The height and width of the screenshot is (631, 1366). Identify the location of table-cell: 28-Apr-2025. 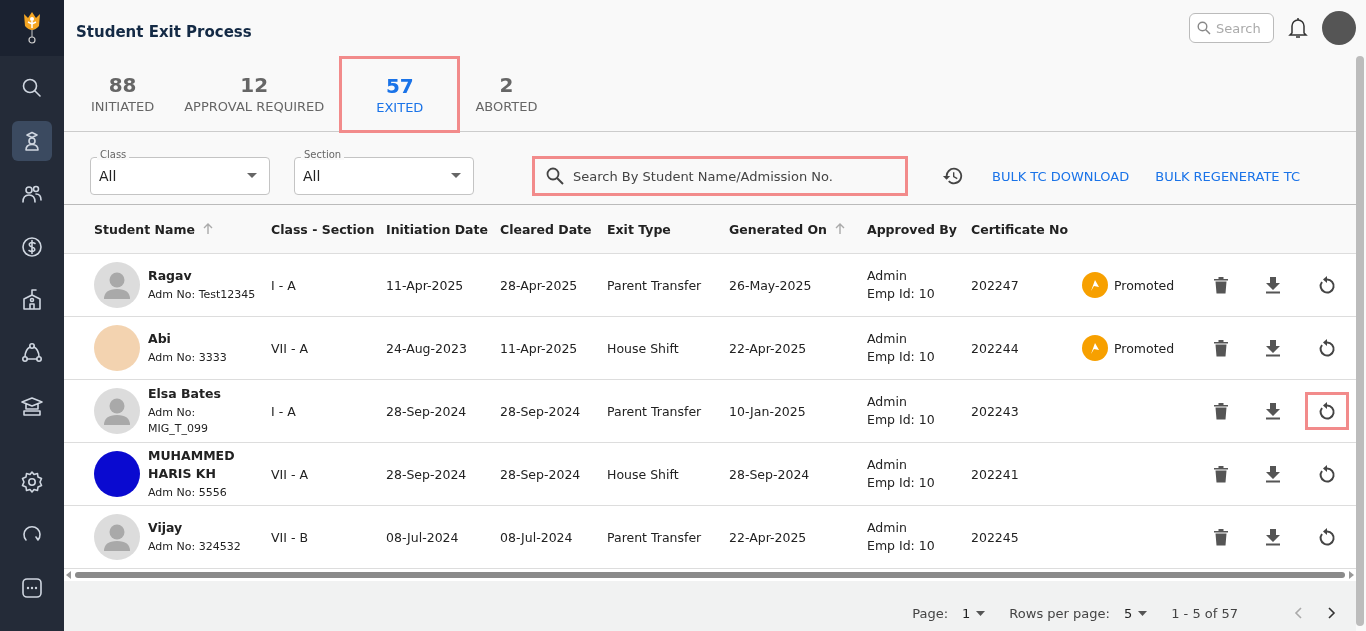
(539, 285).